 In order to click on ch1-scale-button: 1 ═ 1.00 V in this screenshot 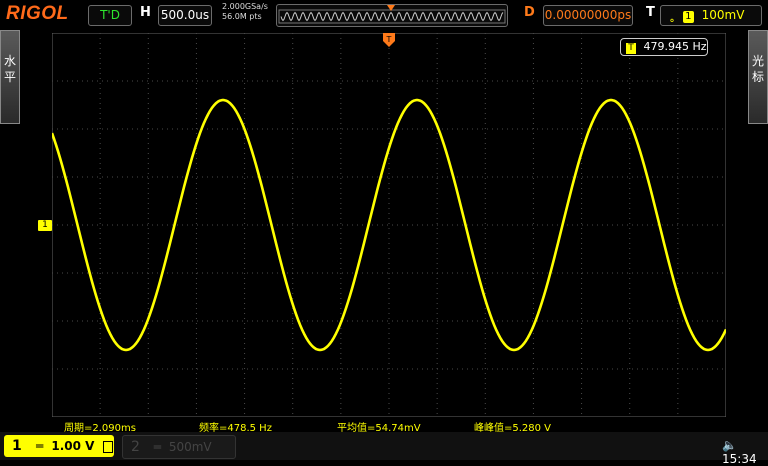, I will do `click(59, 446)`.